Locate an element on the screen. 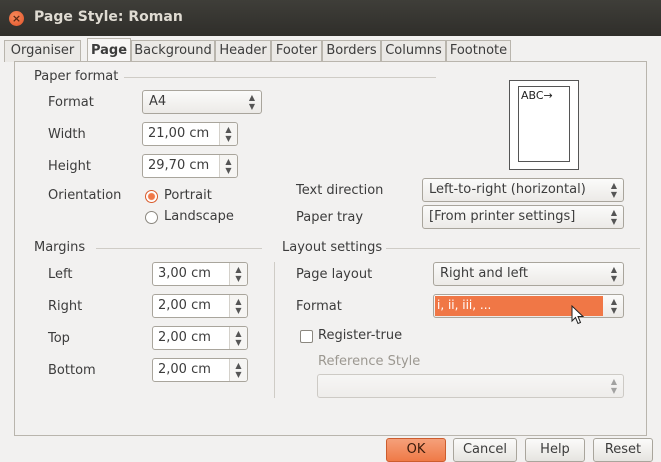 The height and width of the screenshot is (462, 661). bottom-margin-value: 2,00 cm is located at coordinates (184, 369).